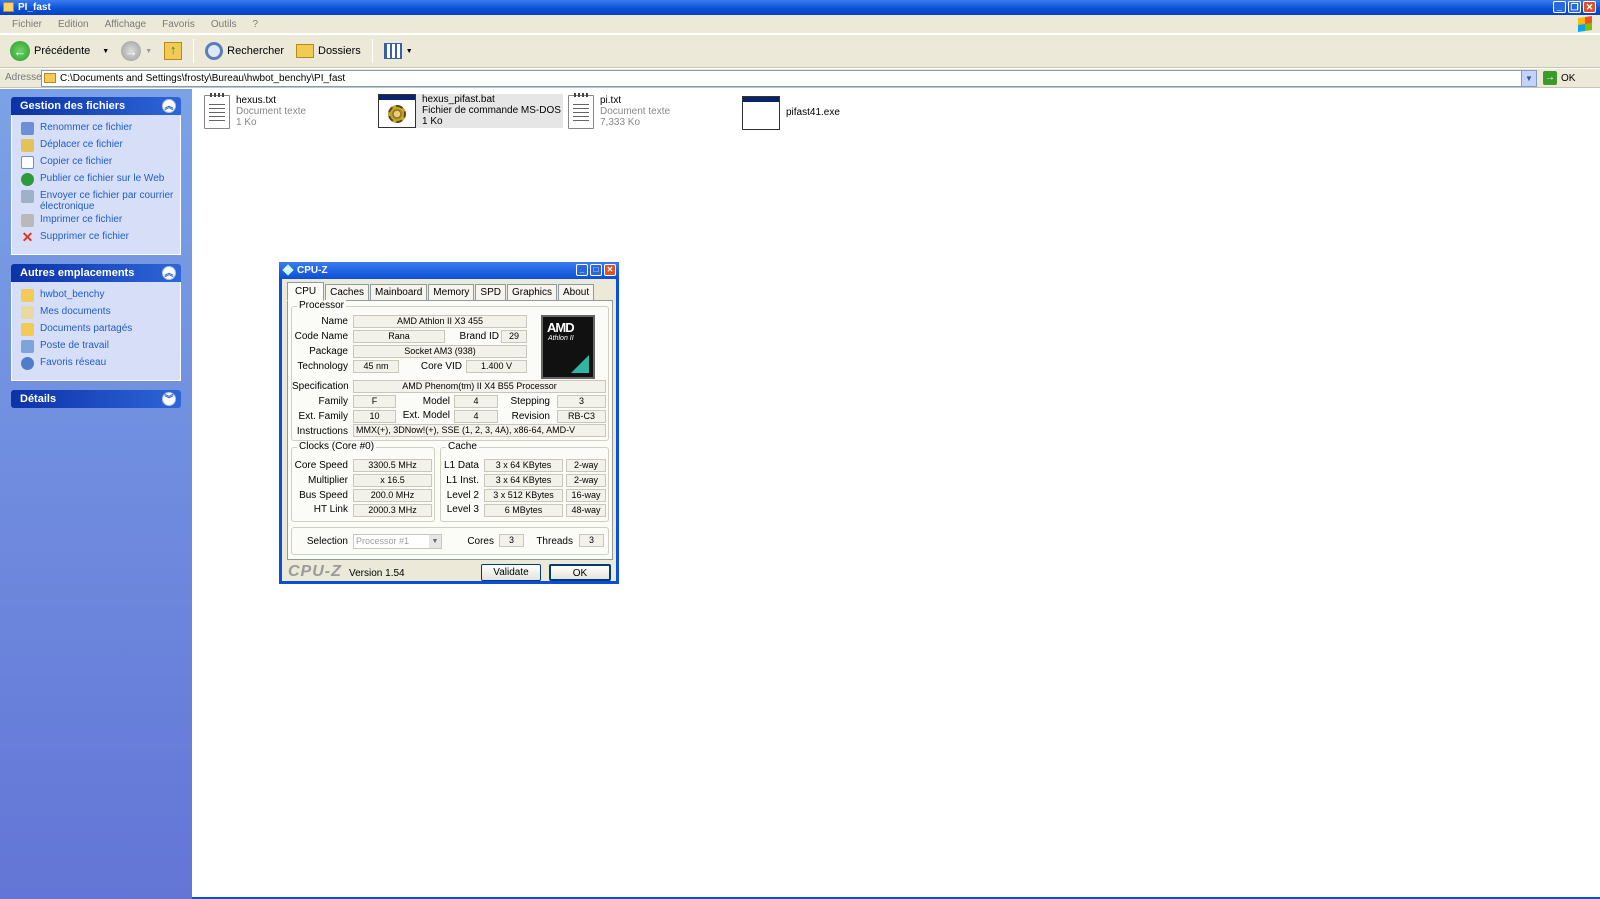 The width and height of the screenshot is (1600, 899). I want to click on task-label: Renommer ce fichier, so click(86, 127).